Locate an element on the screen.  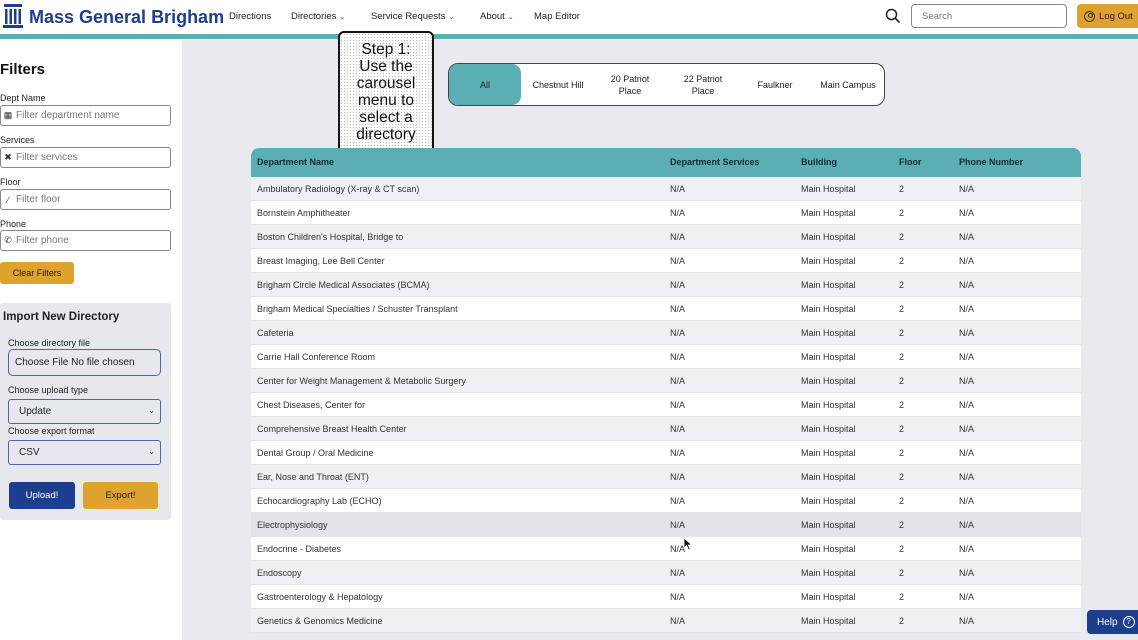
nav-map-editor: Map Editor is located at coordinates (557, 16).